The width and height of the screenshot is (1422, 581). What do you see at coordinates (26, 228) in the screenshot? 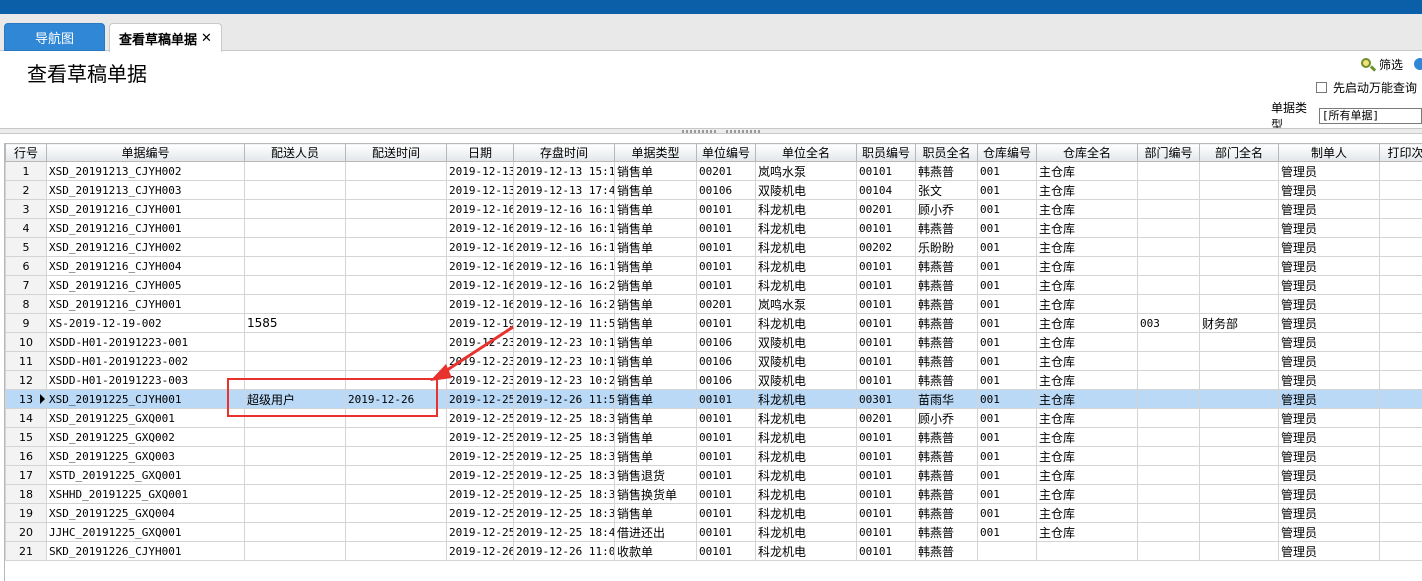
I see `row-number: 4` at bounding box center [26, 228].